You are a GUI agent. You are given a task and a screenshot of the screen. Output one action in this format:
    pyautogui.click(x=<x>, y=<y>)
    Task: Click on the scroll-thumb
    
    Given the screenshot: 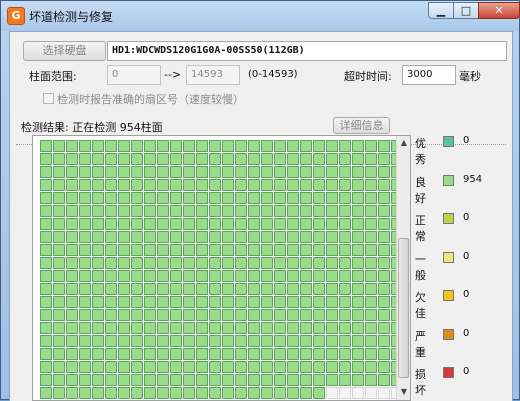 What is the action you would take?
    pyautogui.click(x=403, y=308)
    